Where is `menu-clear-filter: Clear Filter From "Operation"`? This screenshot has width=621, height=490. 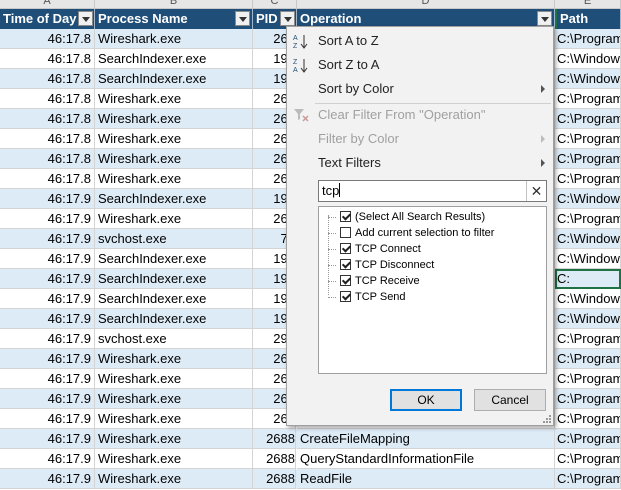
menu-clear-filter: Clear Filter From "Operation" is located at coordinates (420, 115).